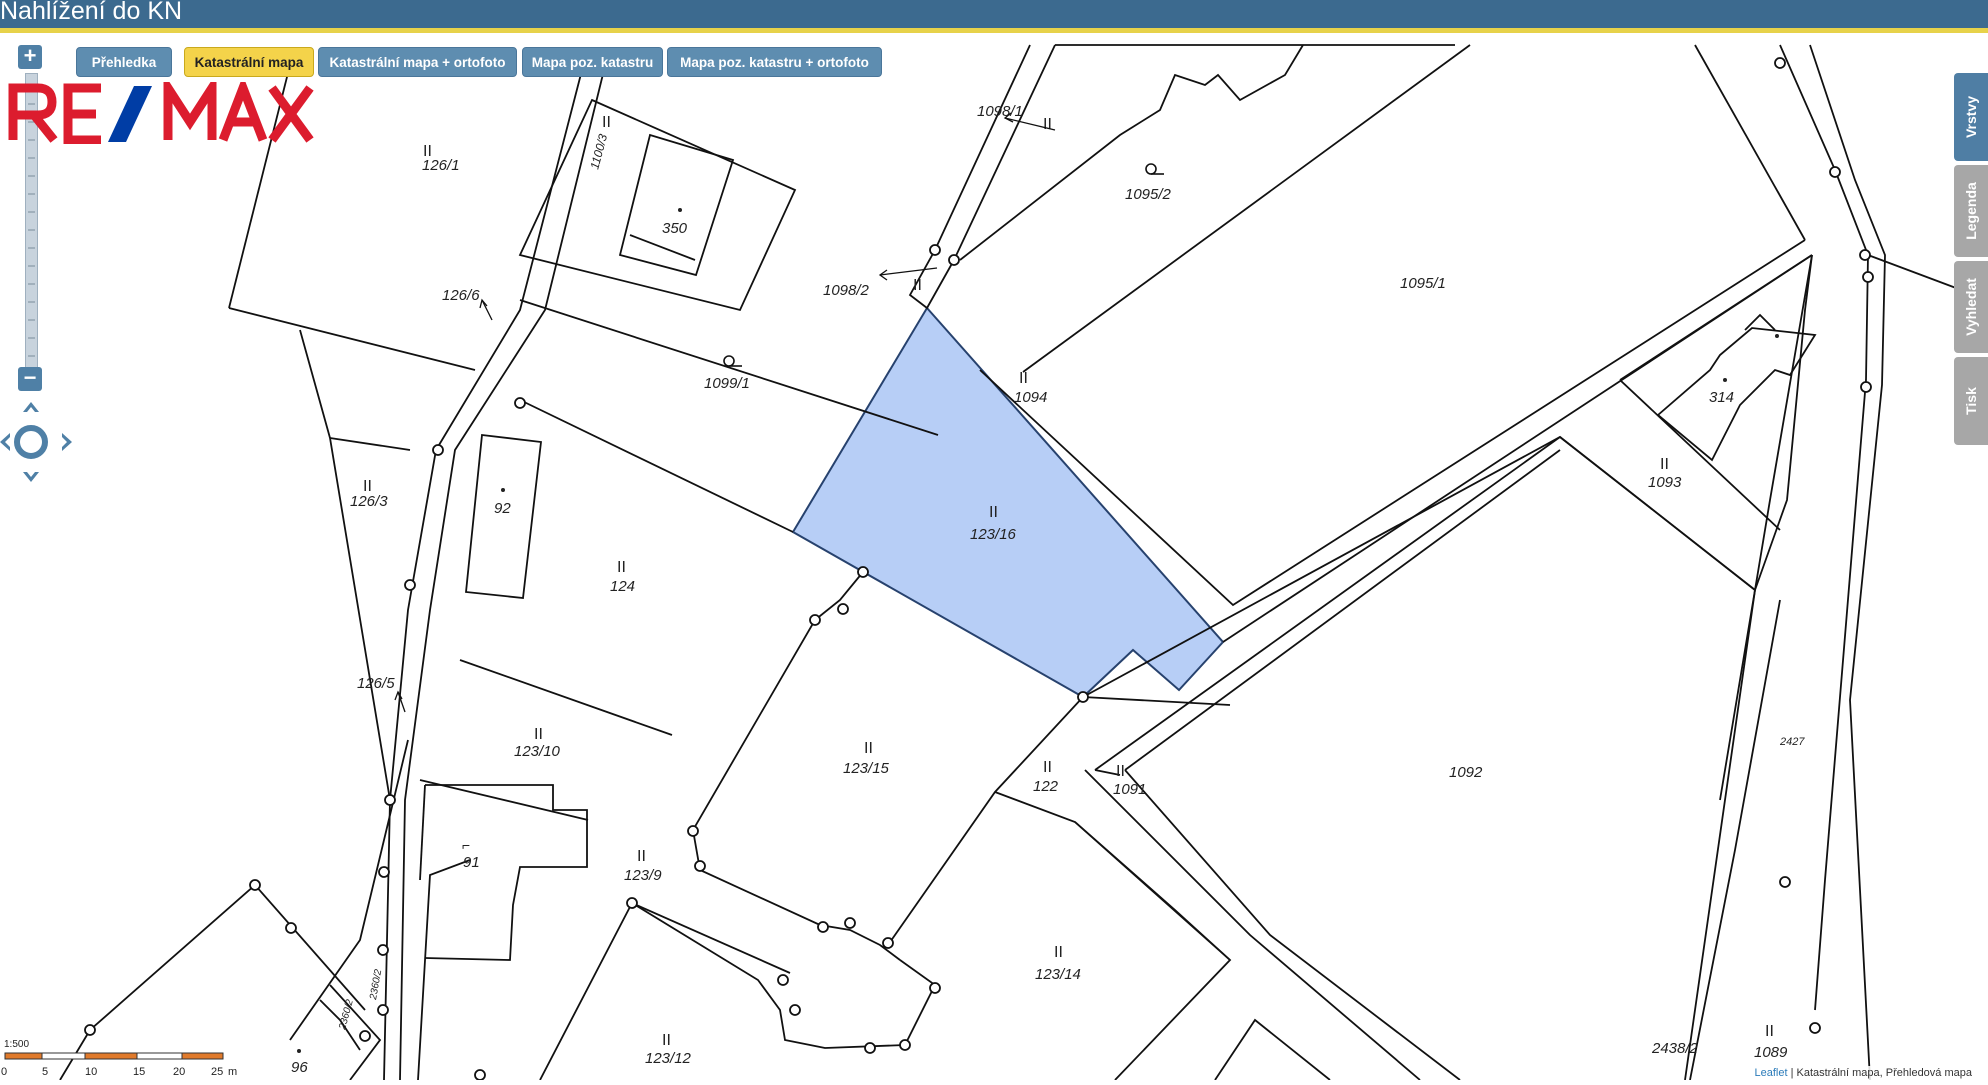 The image size is (1988, 1085). What do you see at coordinates (502, 508) in the screenshot?
I see `parcel-label: 92` at bounding box center [502, 508].